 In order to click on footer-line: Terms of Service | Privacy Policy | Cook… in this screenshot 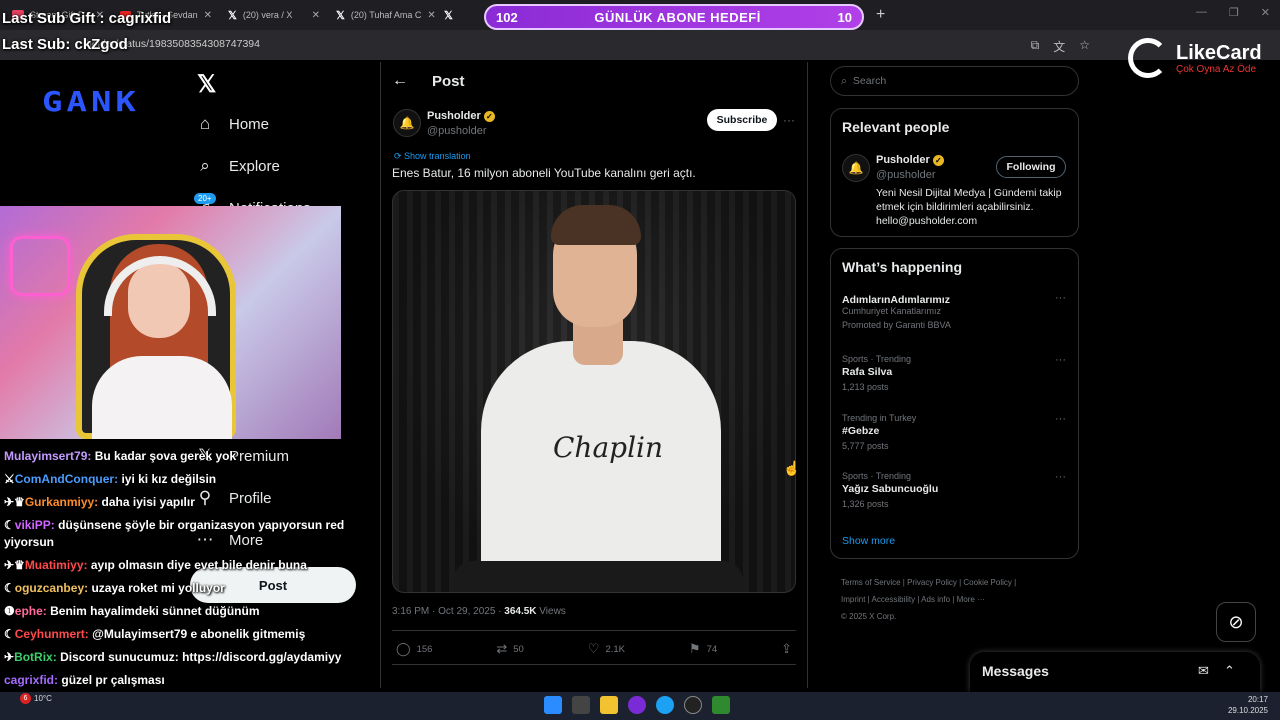, I will do `click(956, 582)`.